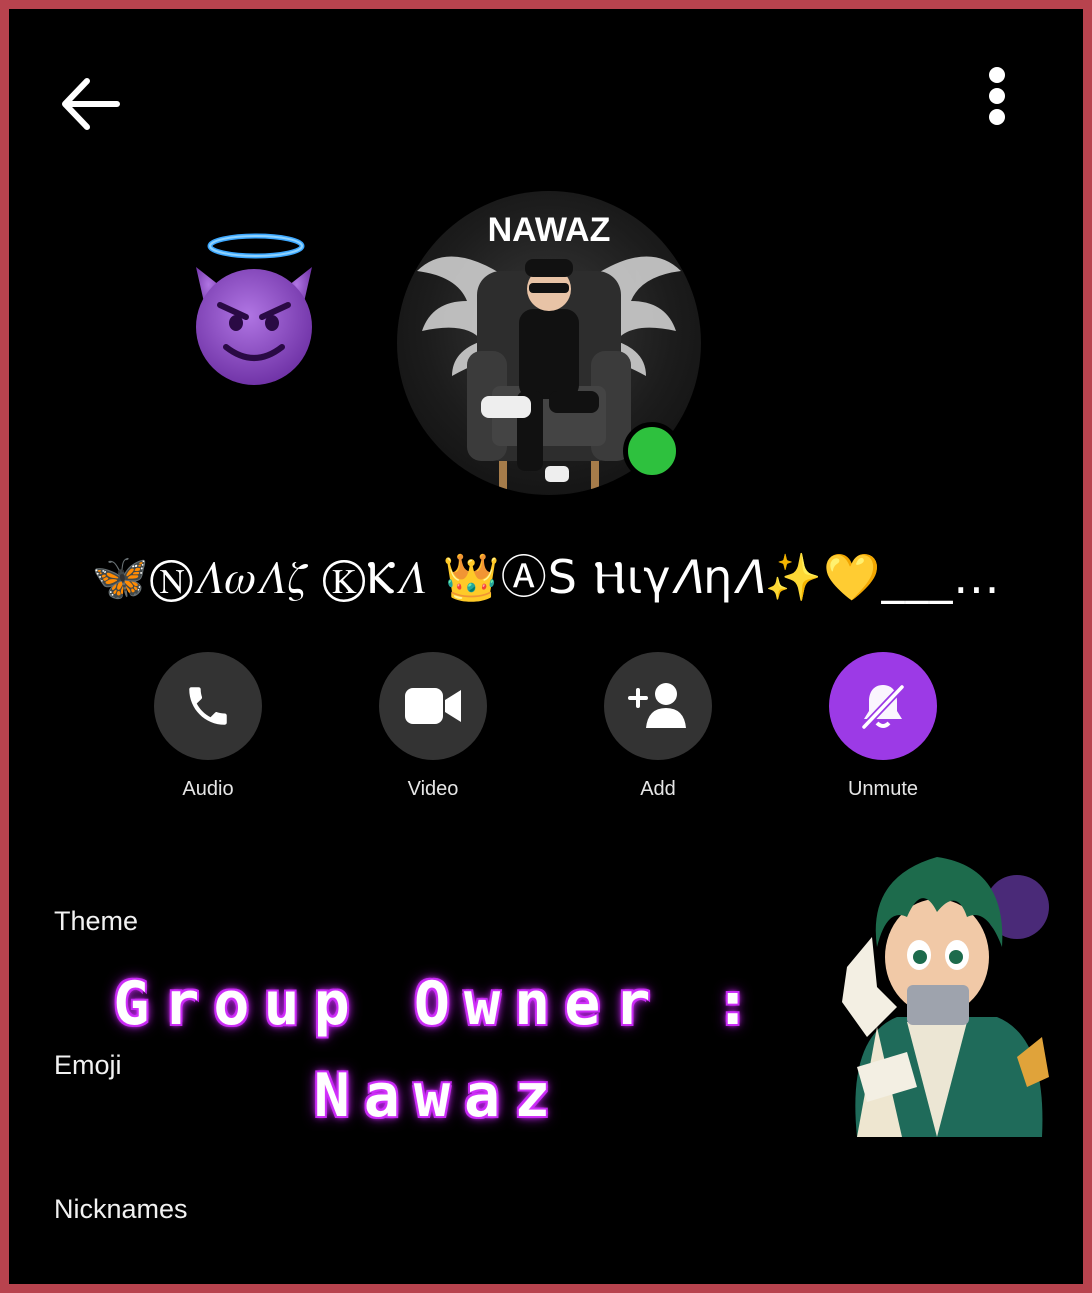 This screenshot has height=1293, width=1092. What do you see at coordinates (883, 789) in the screenshot?
I see `unmute-label: Unmute` at bounding box center [883, 789].